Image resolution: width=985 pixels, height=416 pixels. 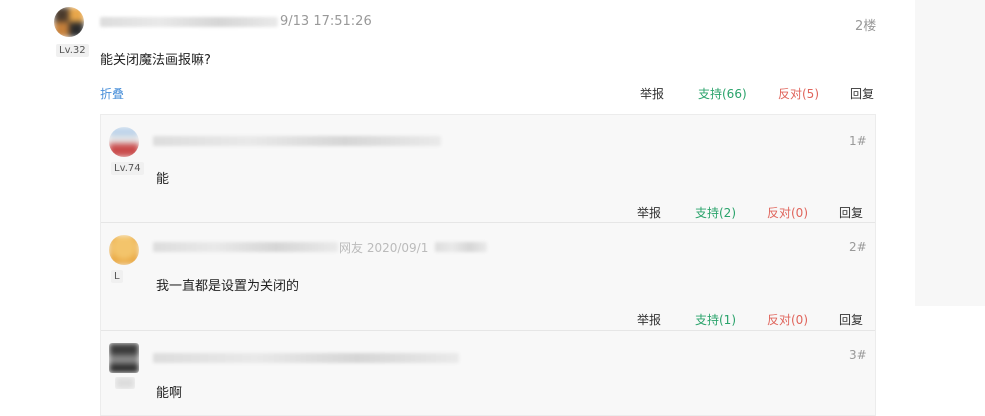 What do you see at coordinates (652, 93) in the screenshot?
I see `report-button: 举报` at bounding box center [652, 93].